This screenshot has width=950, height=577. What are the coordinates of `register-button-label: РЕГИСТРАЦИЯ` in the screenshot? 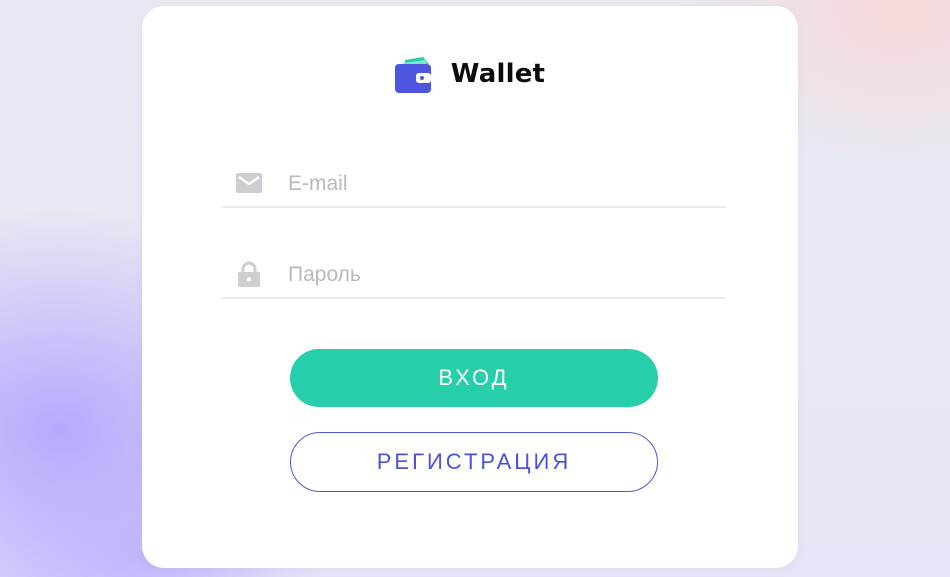 It's located at (474, 461).